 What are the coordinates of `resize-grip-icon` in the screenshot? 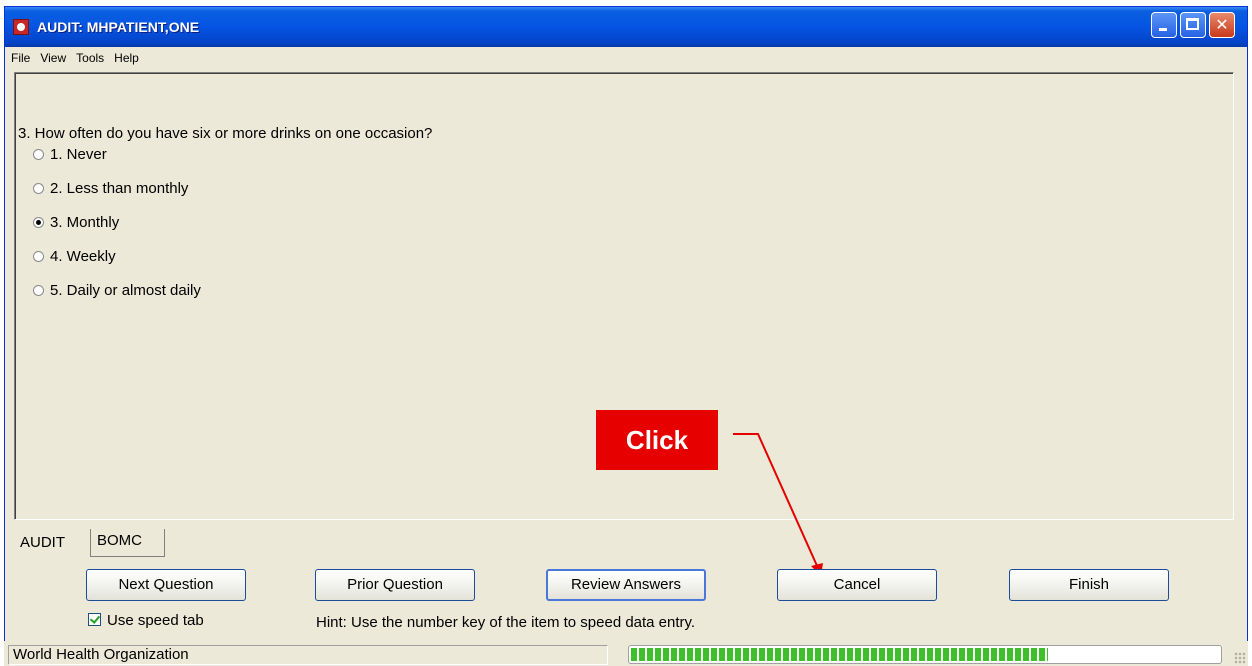 It's located at (1240, 658).